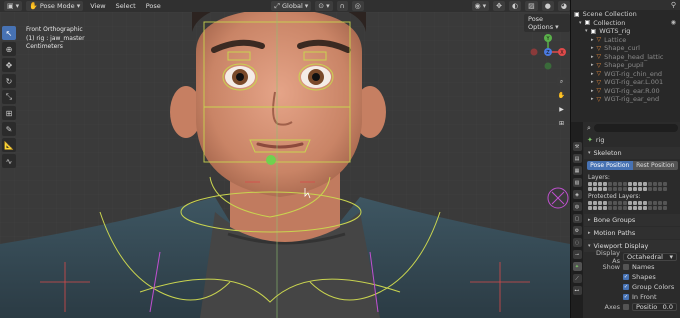  I want to click on pose-tool-button: ∿, so click(9, 161).